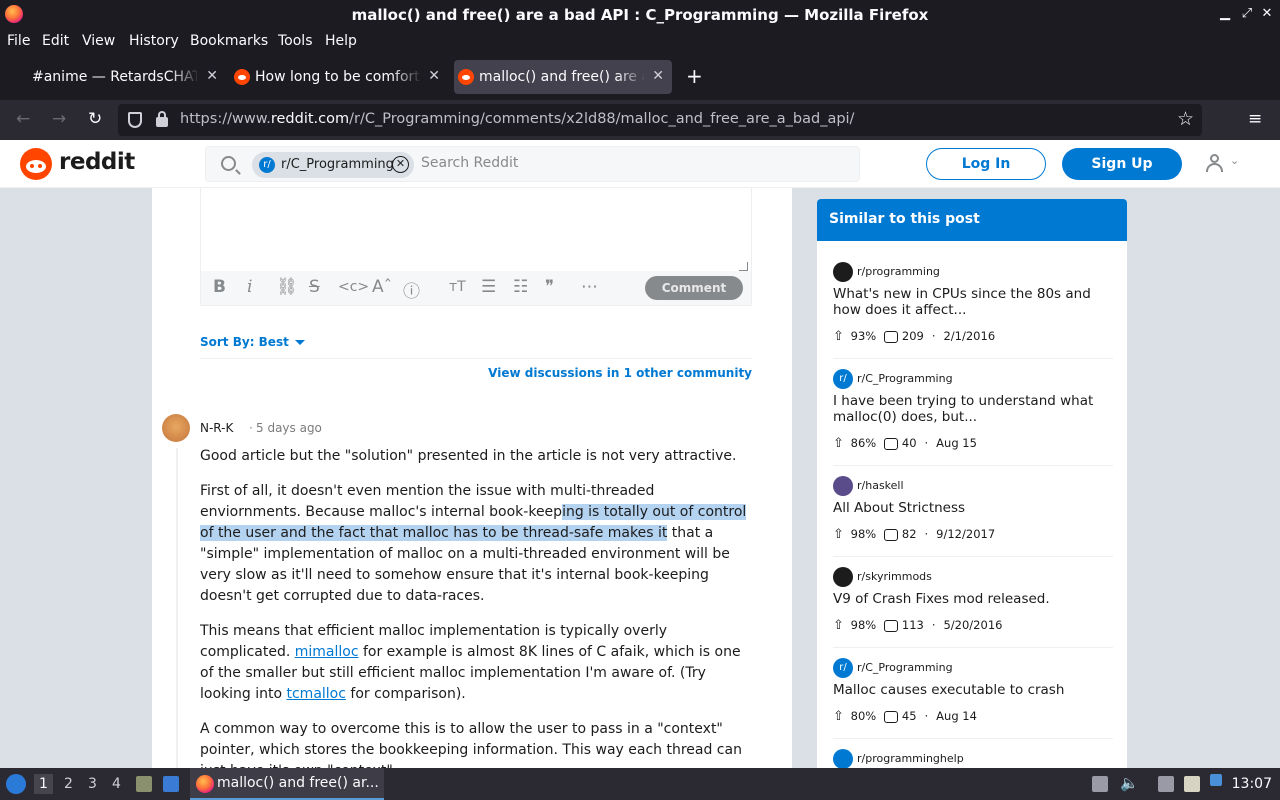 The image size is (1280, 800). I want to click on new-tab-icon: +, so click(694, 76).